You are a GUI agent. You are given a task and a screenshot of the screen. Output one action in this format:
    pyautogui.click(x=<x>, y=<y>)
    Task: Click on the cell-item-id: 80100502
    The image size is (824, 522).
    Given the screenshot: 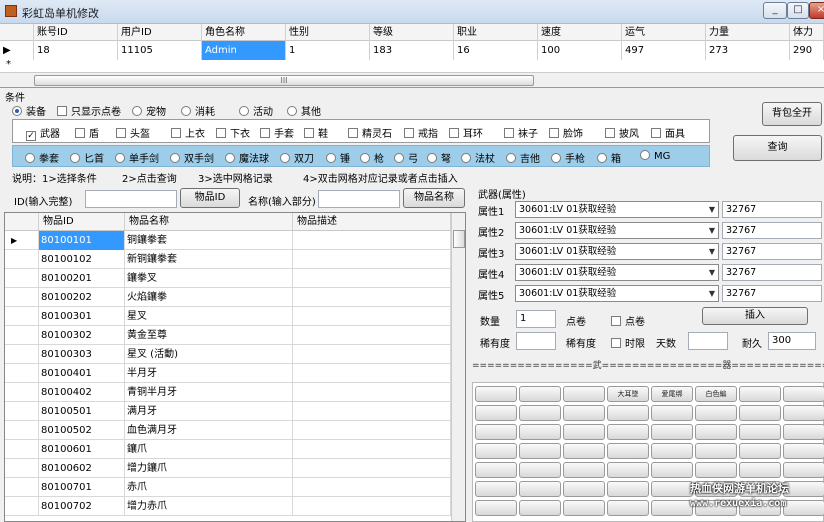 What is the action you would take?
    pyautogui.click(x=82, y=430)
    